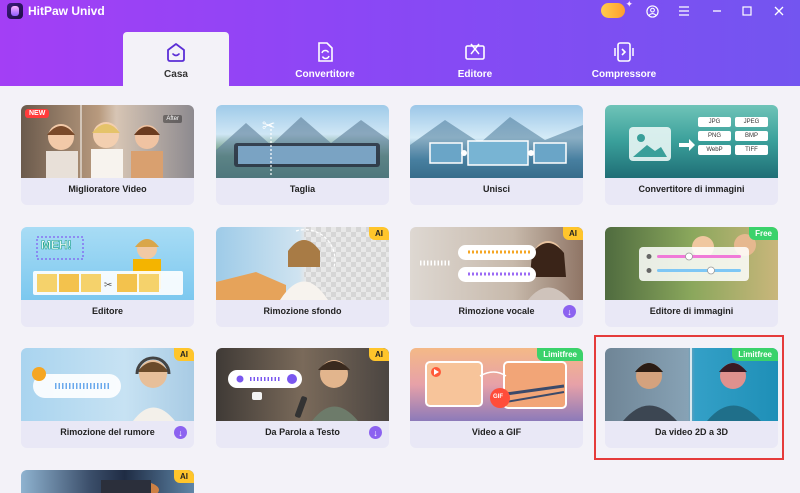 This screenshot has width=800, height=493. What do you see at coordinates (779, 11) in the screenshot?
I see `close-icon` at bounding box center [779, 11].